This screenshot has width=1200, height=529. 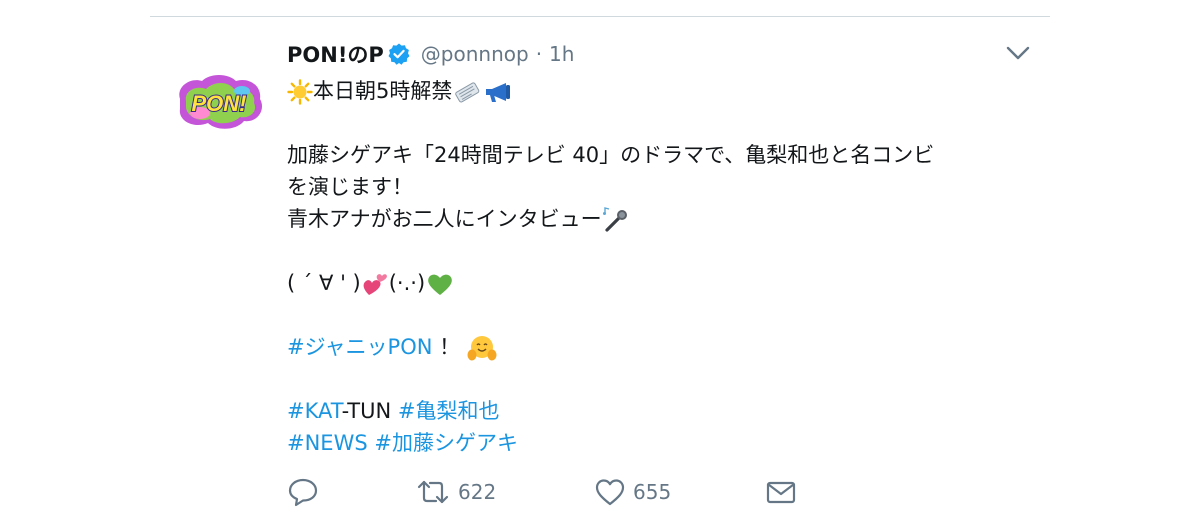 I want to click on reply-button, so click(x=303, y=492).